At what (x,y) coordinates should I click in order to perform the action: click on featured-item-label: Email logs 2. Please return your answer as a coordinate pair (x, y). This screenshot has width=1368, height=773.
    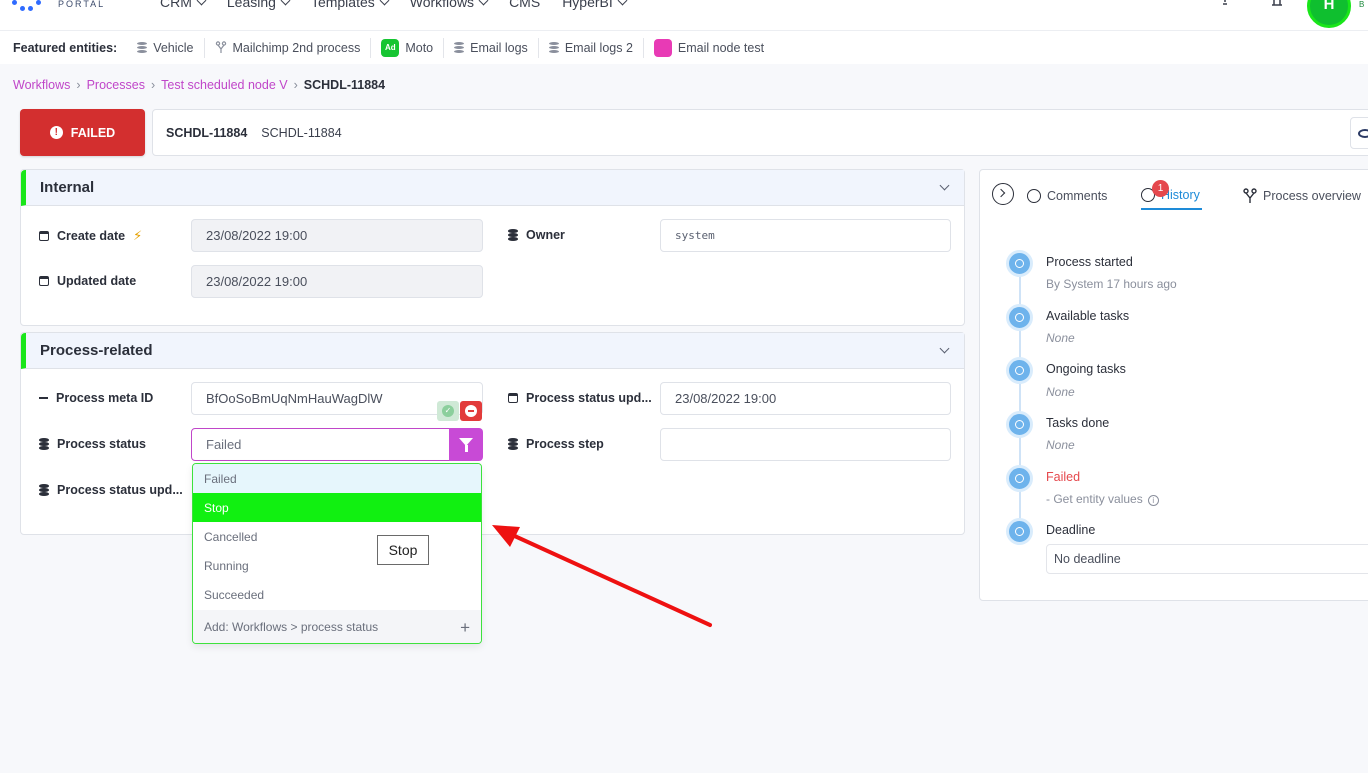
    Looking at the image, I should click on (598, 47).